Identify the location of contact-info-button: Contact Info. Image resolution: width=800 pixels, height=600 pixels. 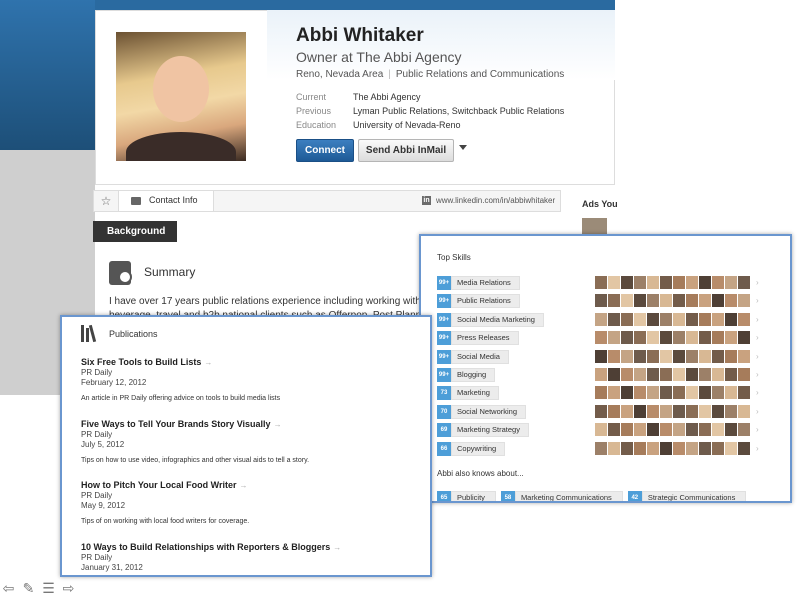
(166, 201).